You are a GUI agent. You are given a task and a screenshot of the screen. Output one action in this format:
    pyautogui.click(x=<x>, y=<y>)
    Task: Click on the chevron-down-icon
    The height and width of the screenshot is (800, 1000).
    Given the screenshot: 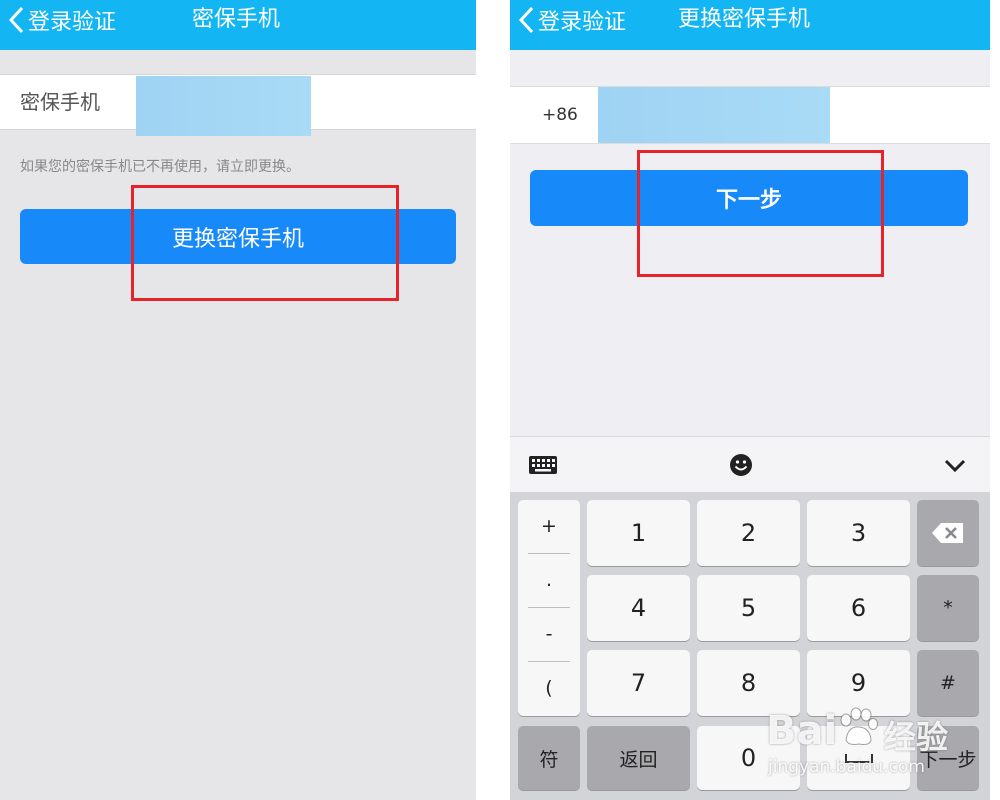 What is the action you would take?
    pyautogui.click(x=955, y=466)
    